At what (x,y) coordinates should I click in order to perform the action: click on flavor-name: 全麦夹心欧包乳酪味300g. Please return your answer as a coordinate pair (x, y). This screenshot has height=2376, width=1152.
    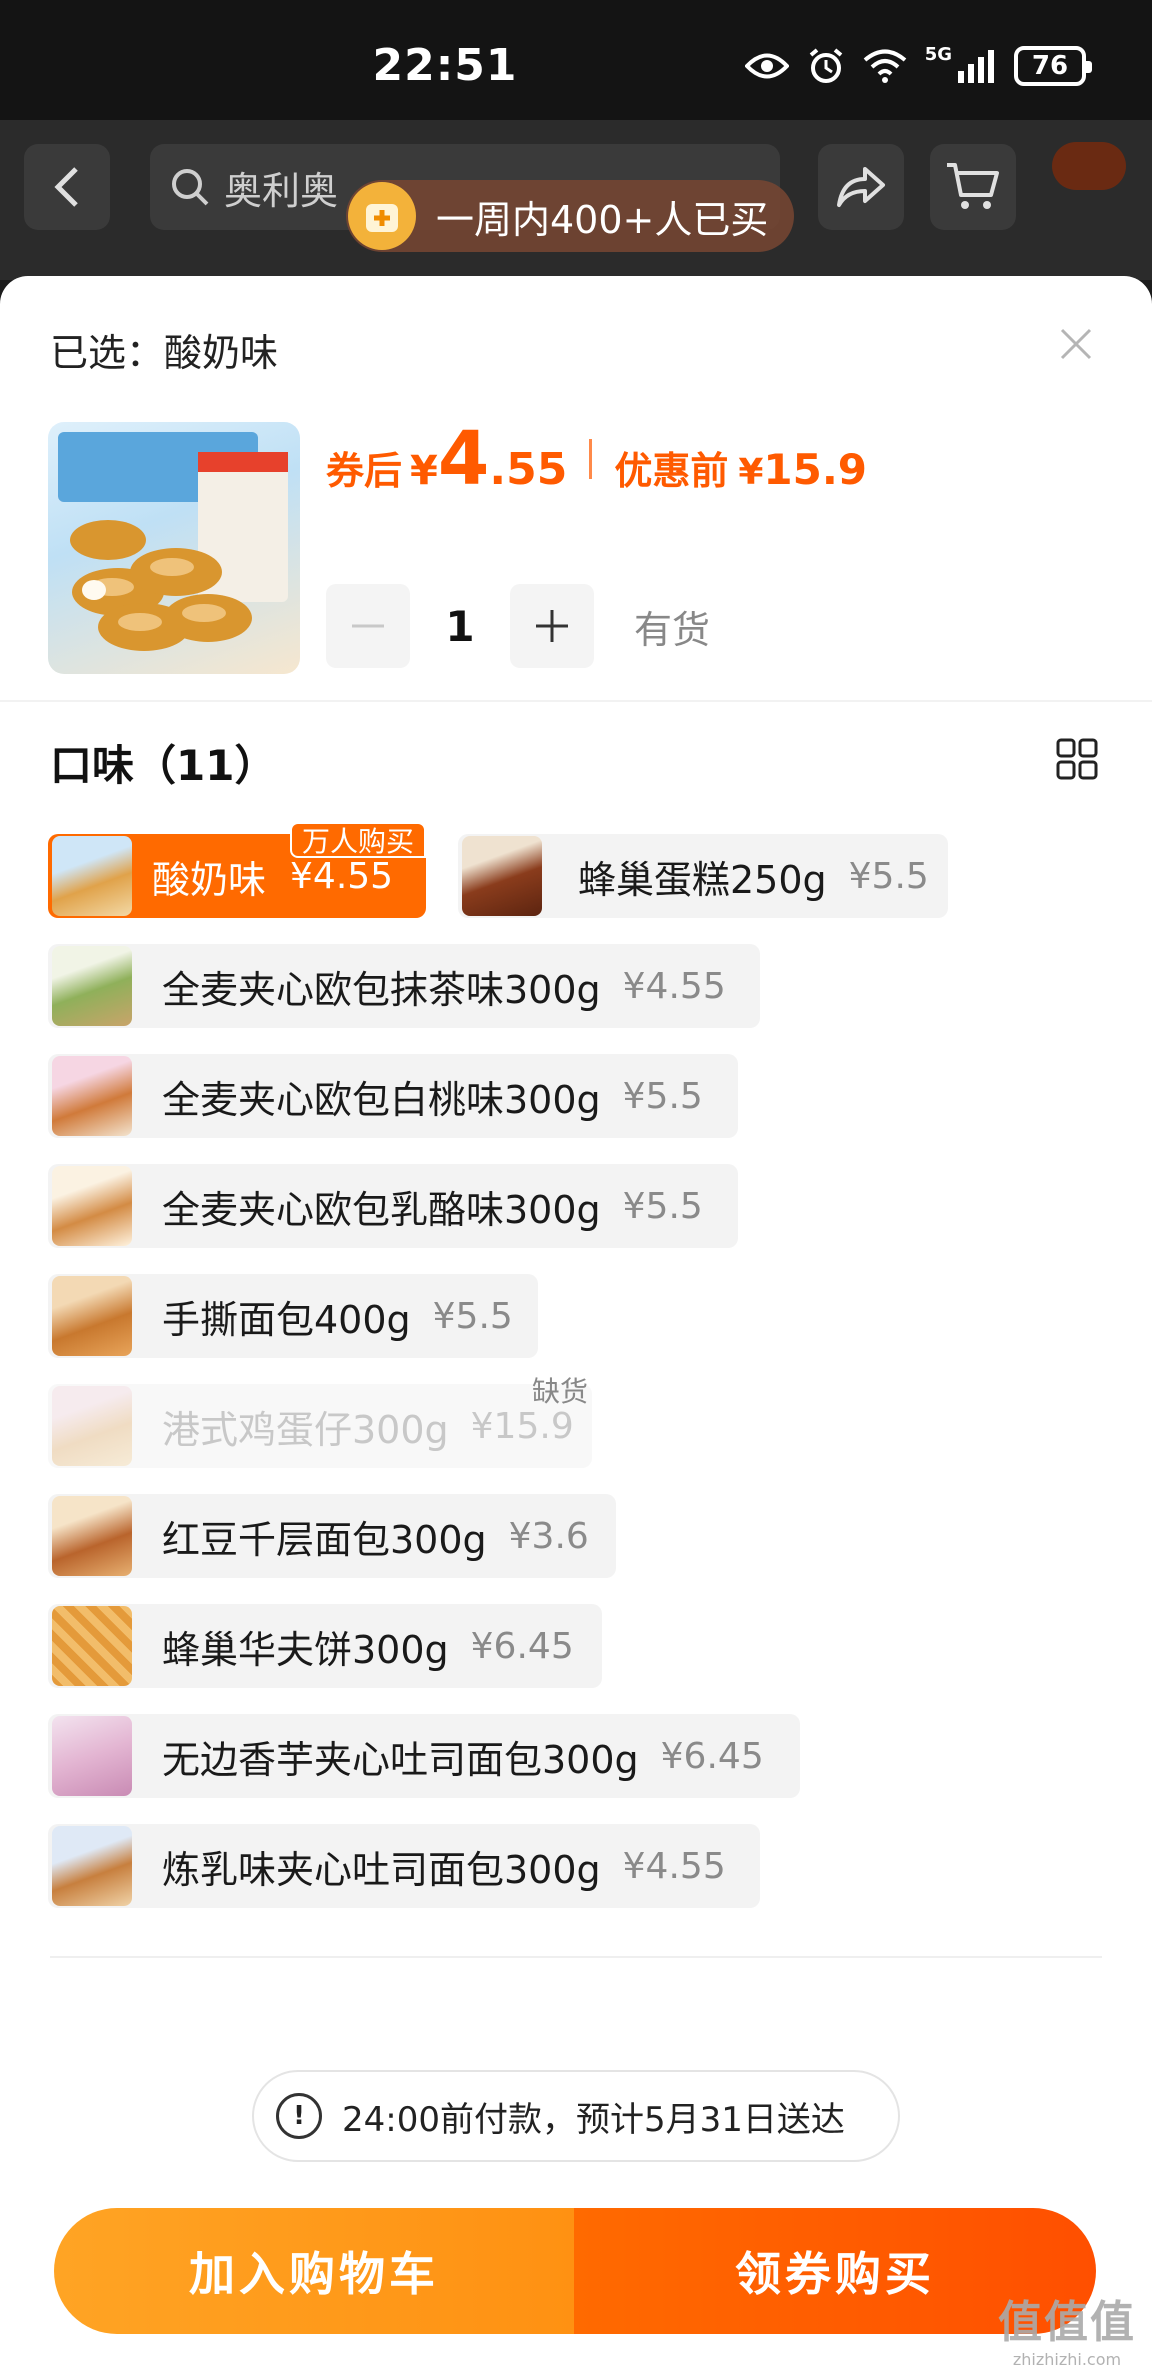
    Looking at the image, I should click on (381, 1209).